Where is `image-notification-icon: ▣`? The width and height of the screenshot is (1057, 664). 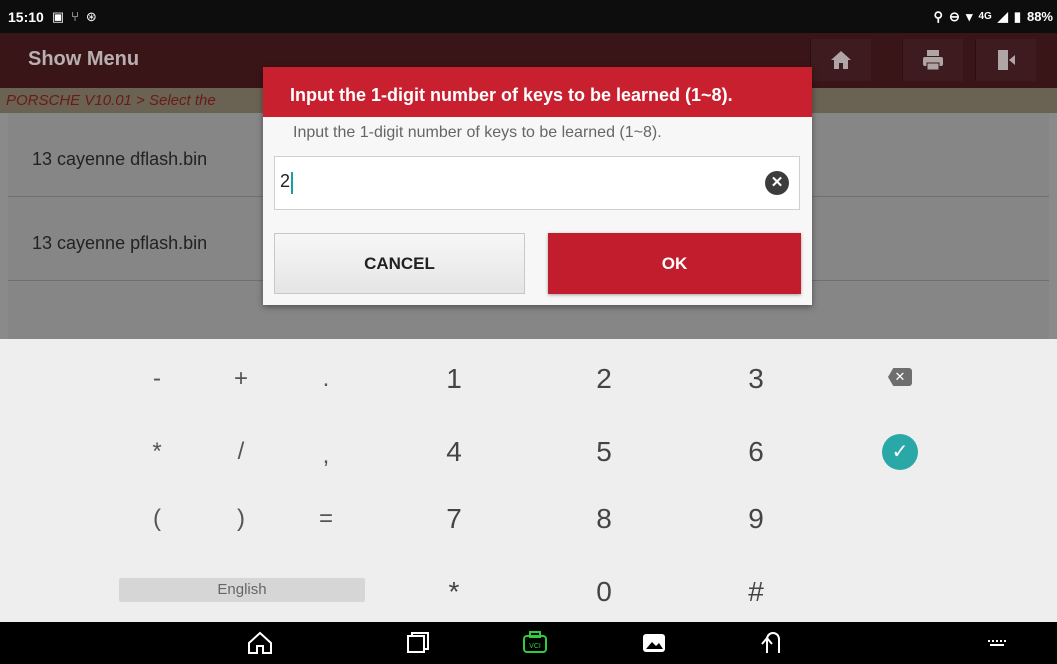
image-notification-icon: ▣ is located at coordinates (58, 16).